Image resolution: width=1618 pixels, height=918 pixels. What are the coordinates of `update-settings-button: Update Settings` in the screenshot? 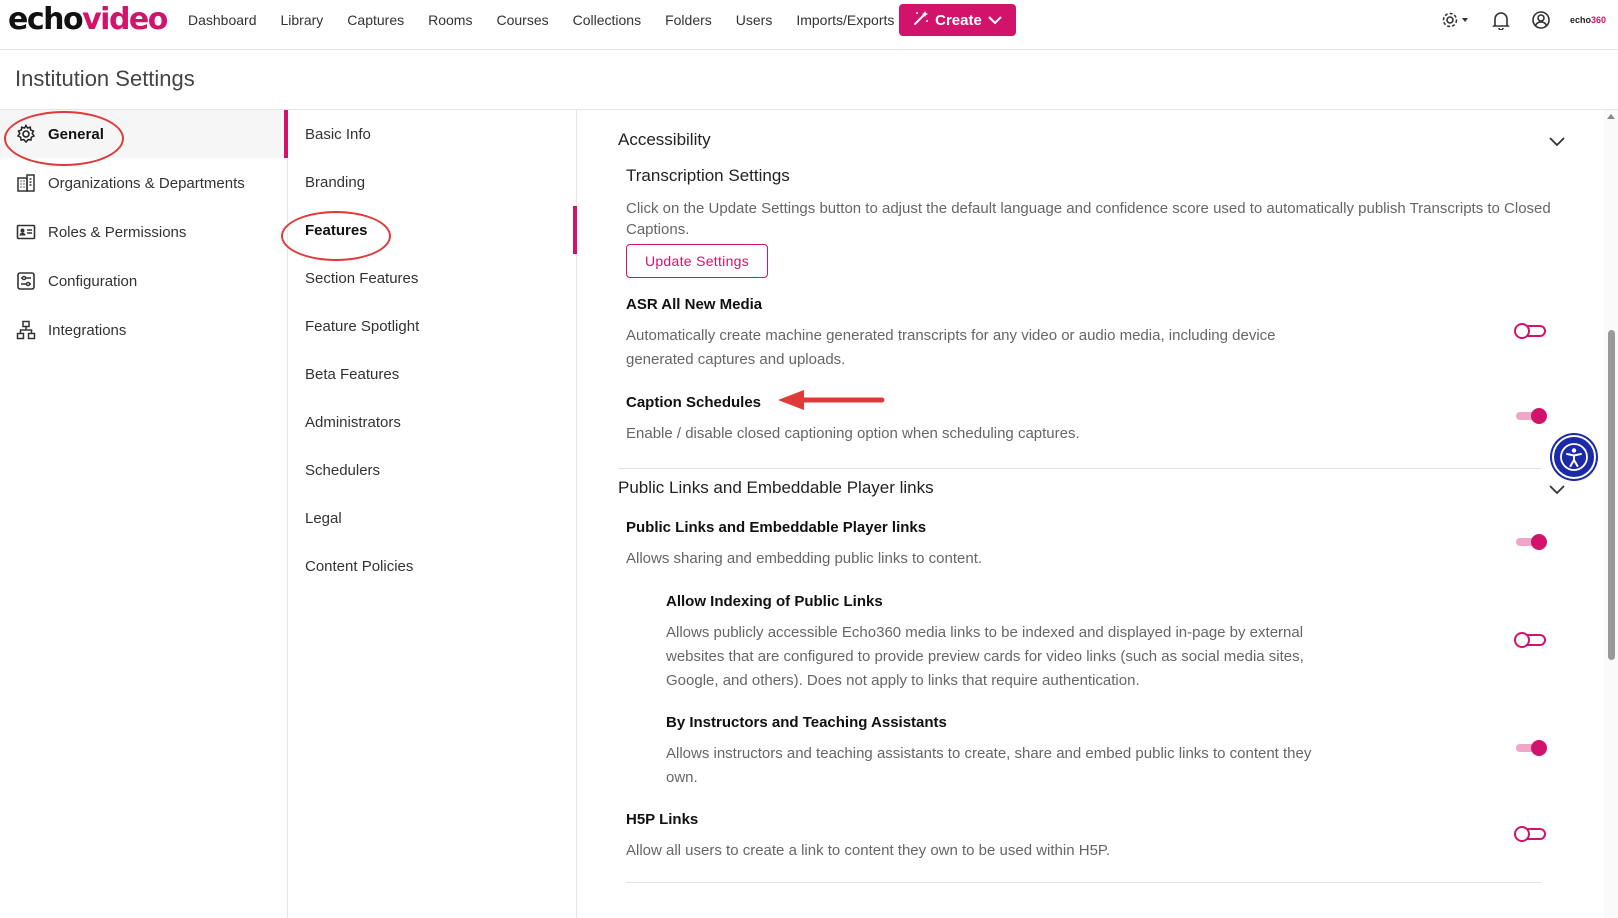 It's located at (697, 261).